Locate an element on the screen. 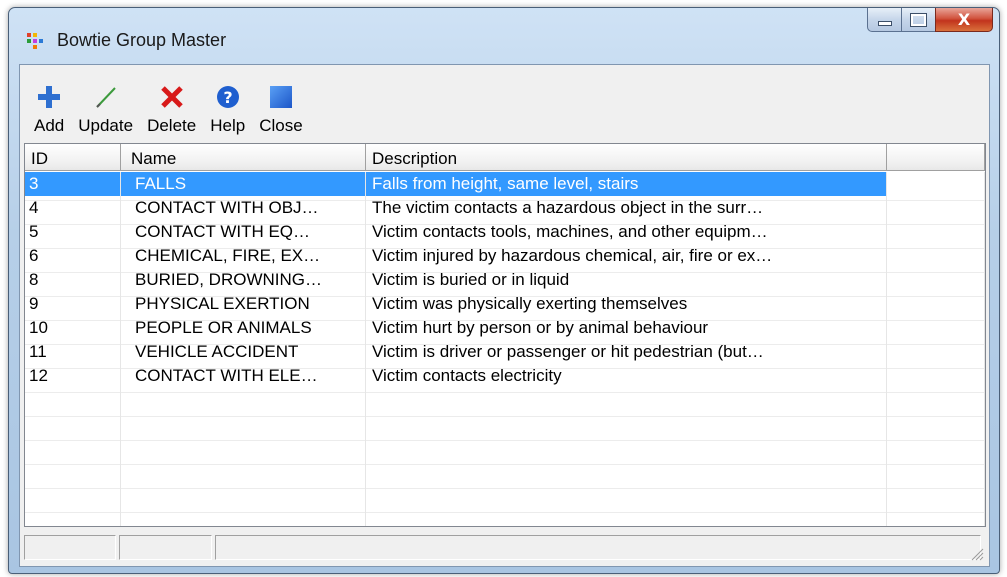 This screenshot has height=577, width=1007. maximize-button is located at coordinates (918, 20).